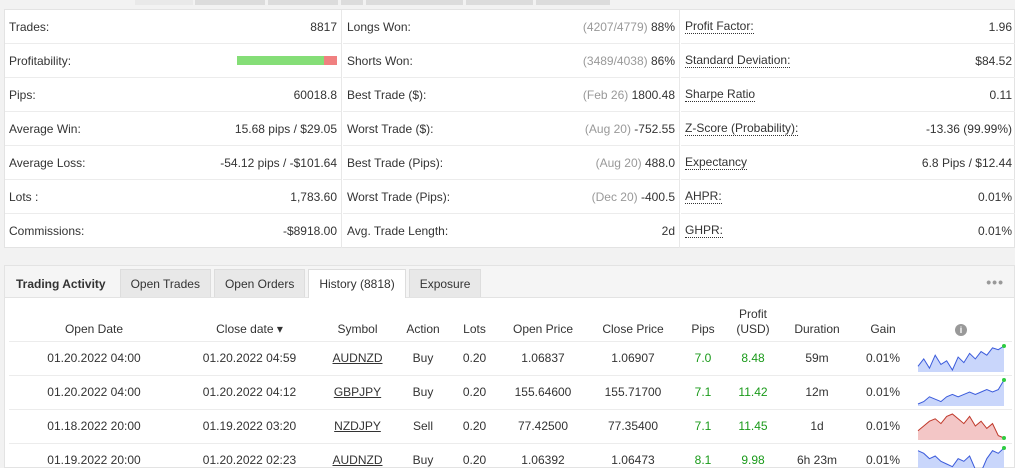 This screenshot has height=468, width=1015. I want to click on stat-row: Best Trade (Pips): (Aug 20) 488.0, so click(511, 163).